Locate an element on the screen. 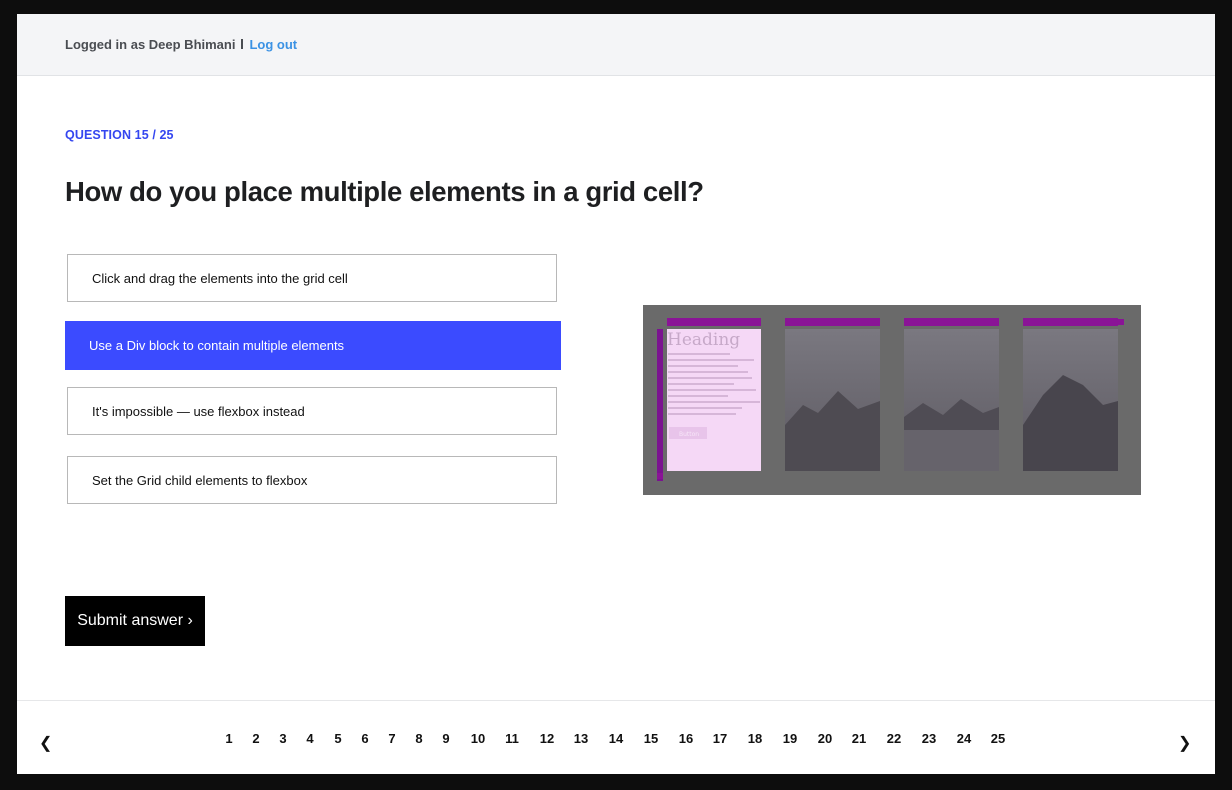  page-number: 20 is located at coordinates (825, 738).